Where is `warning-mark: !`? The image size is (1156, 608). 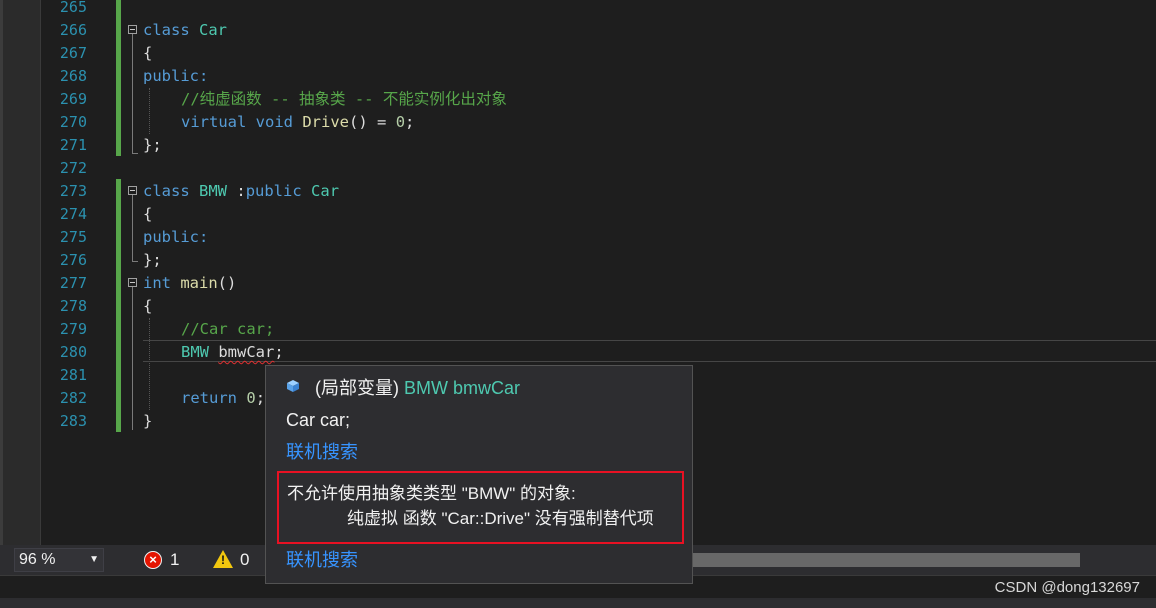 warning-mark: ! is located at coordinates (223, 560).